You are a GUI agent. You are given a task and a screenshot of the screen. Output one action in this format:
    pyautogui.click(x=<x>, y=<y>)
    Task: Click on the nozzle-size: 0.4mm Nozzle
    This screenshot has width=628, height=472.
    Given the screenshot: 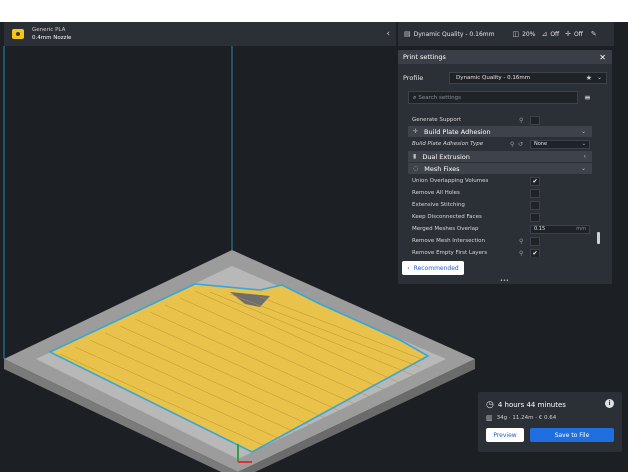 What is the action you would take?
    pyautogui.click(x=52, y=38)
    